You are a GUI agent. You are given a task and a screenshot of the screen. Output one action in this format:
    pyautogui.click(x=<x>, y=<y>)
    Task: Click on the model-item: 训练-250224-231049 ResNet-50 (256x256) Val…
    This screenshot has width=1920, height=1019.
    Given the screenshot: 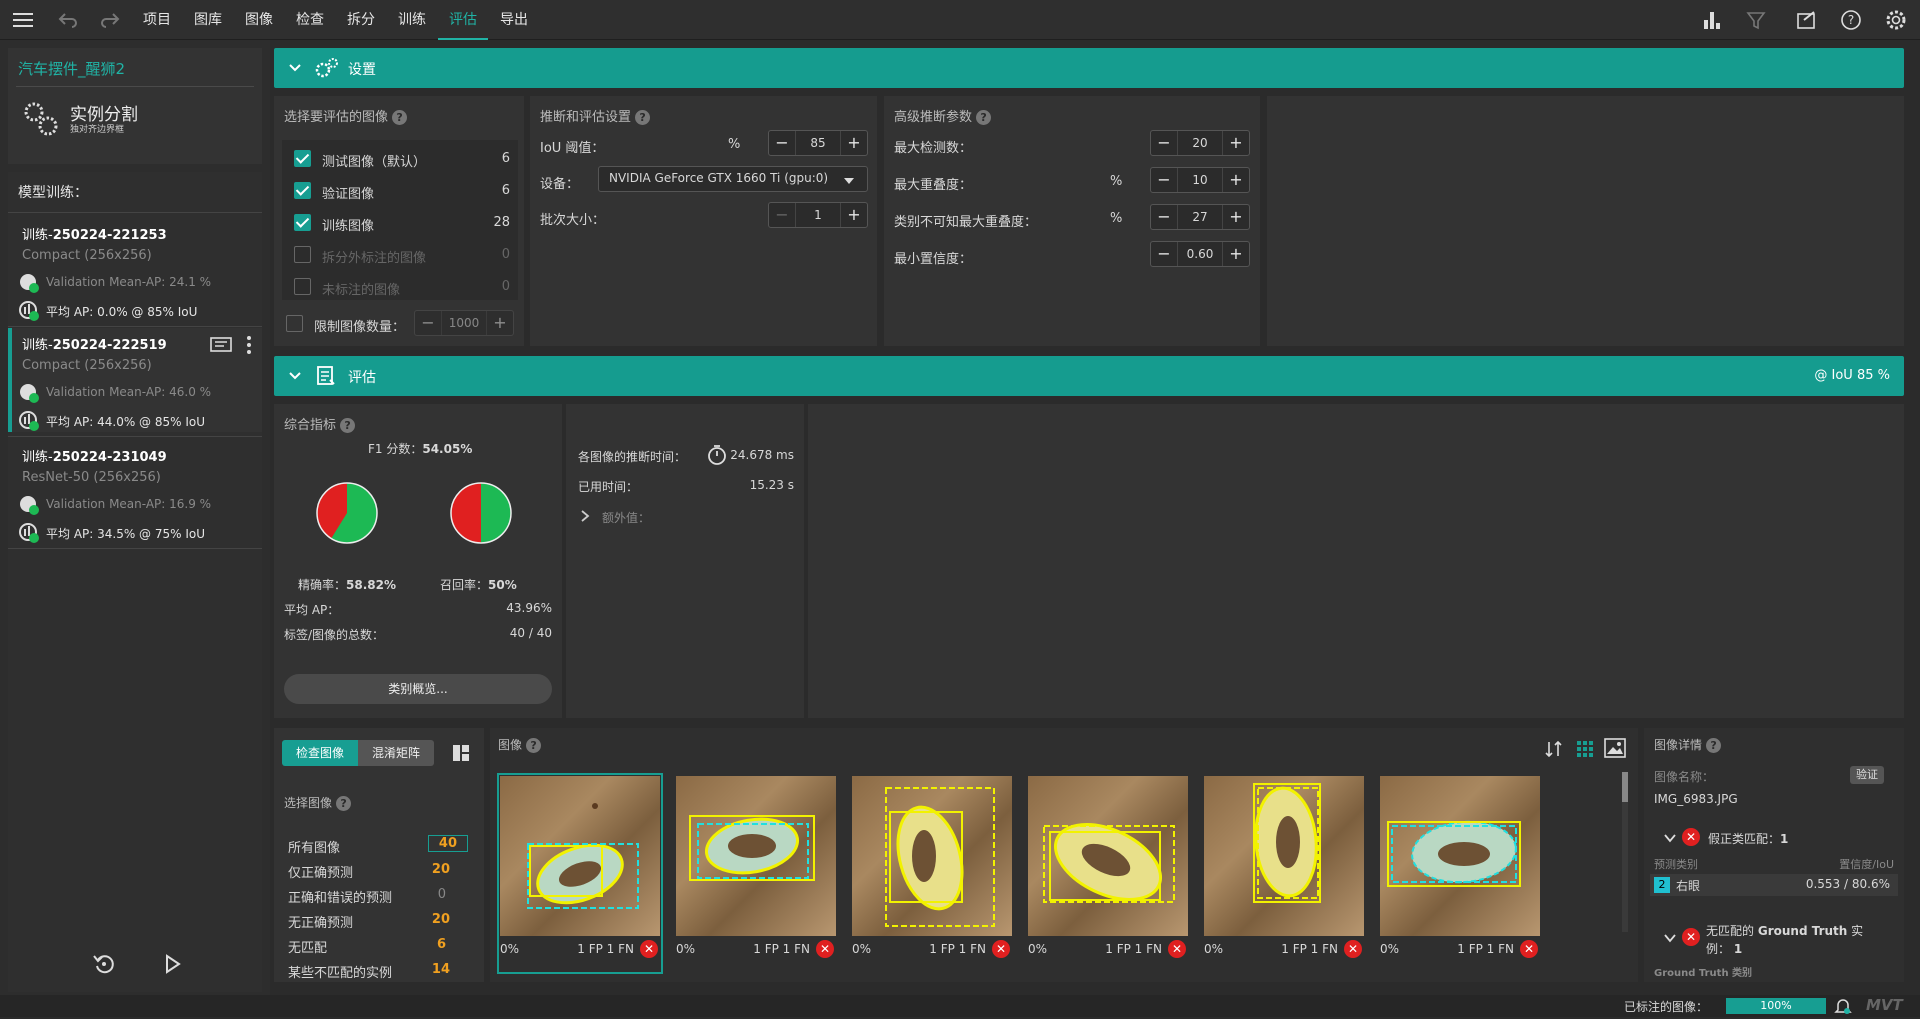 What is the action you would take?
    pyautogui.click(x=135, y=492)
    